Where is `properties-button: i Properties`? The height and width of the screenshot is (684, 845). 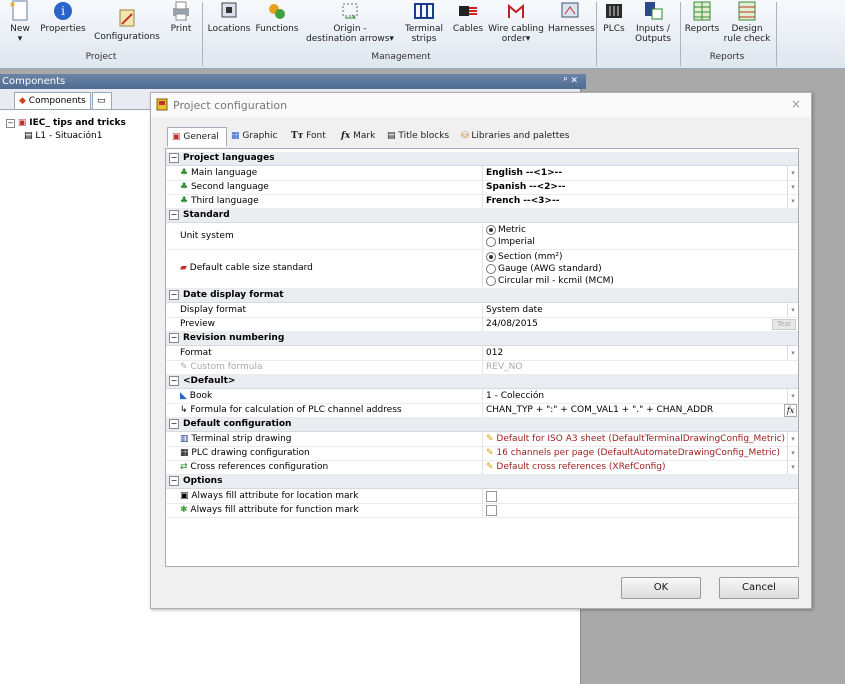
properties-button: i Properties is located at coordinates (63, 17).